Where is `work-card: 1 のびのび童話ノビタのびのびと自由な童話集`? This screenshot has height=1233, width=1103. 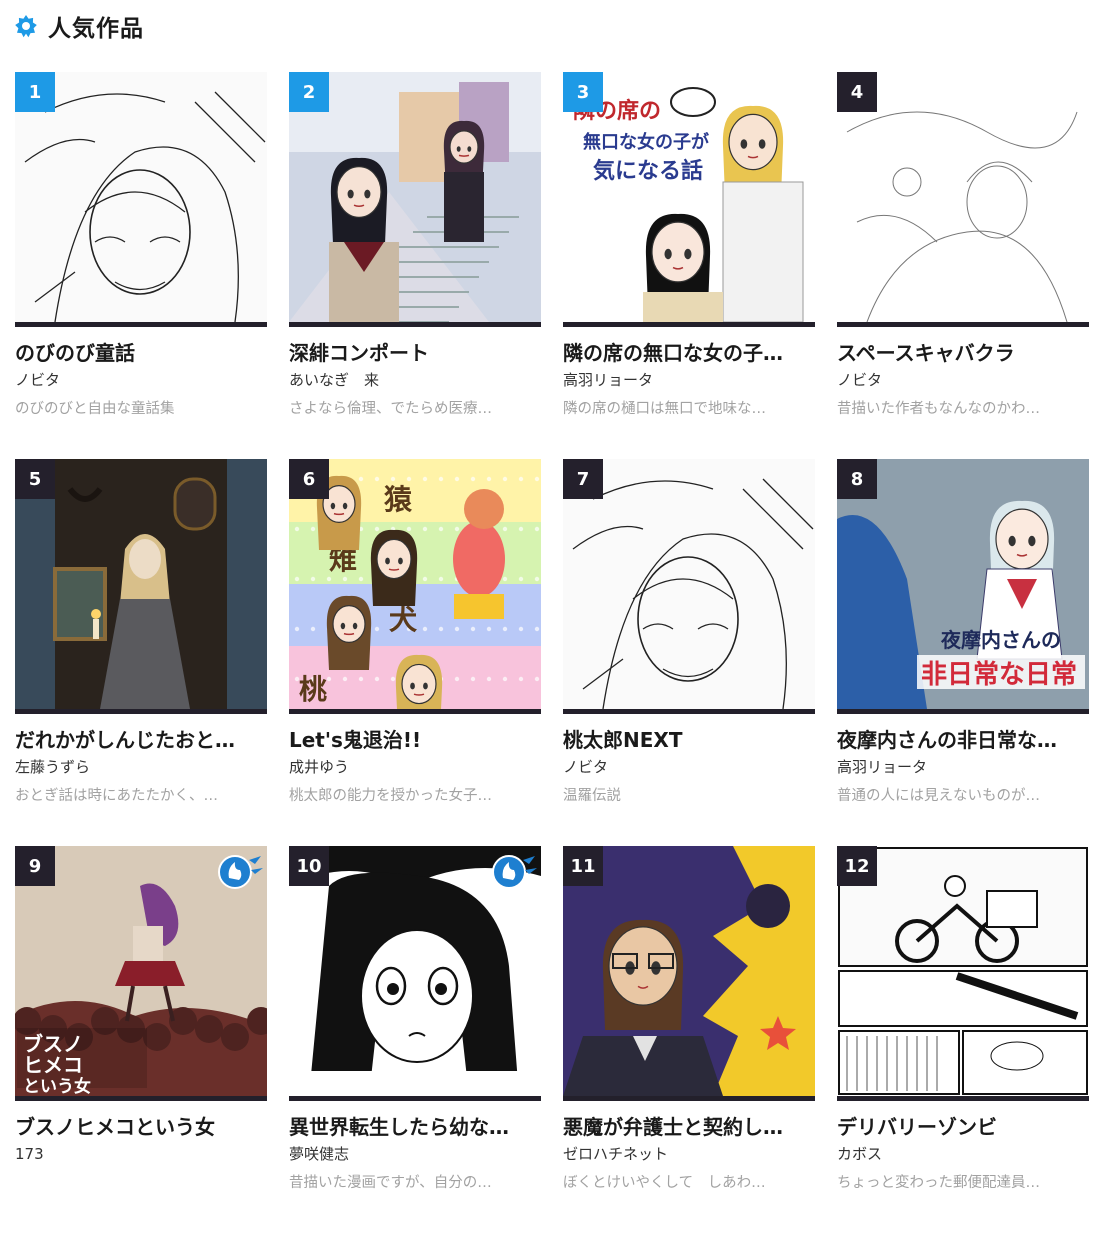 work-card: 1 のびのび童話ノビタのびのびと自由な童話集 is located at coordinates (141, 265).